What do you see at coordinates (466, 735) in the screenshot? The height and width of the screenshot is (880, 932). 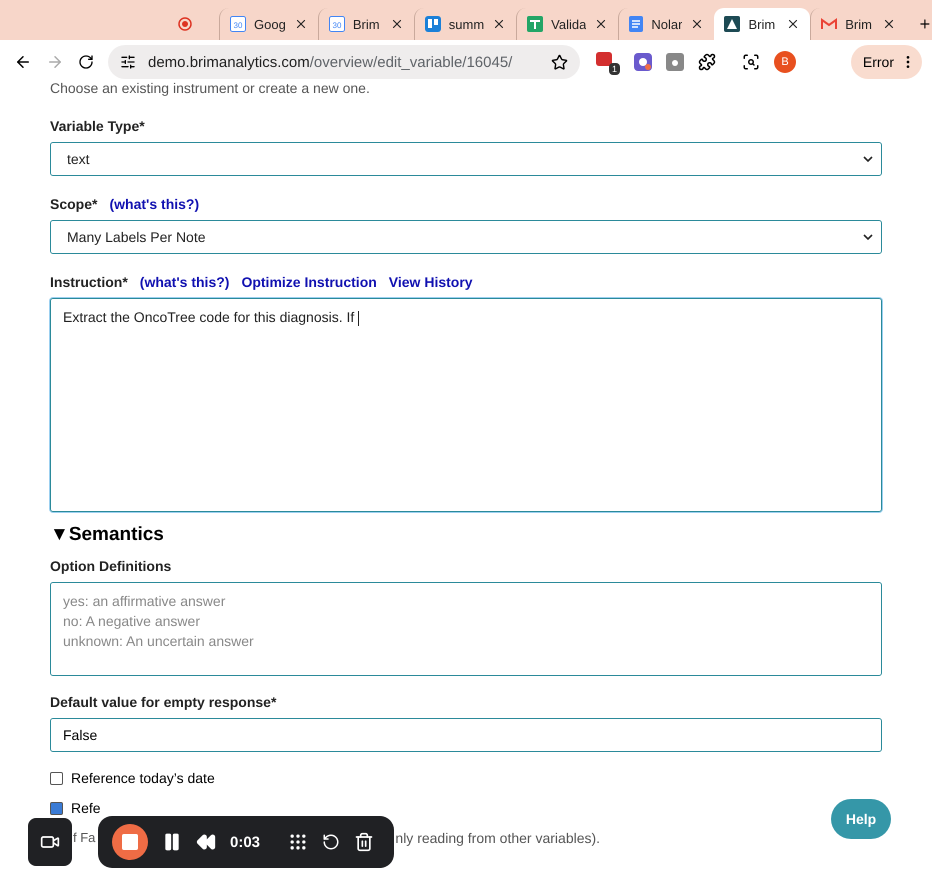 I see `default-value-field: False` at bounding box center [466, 735].